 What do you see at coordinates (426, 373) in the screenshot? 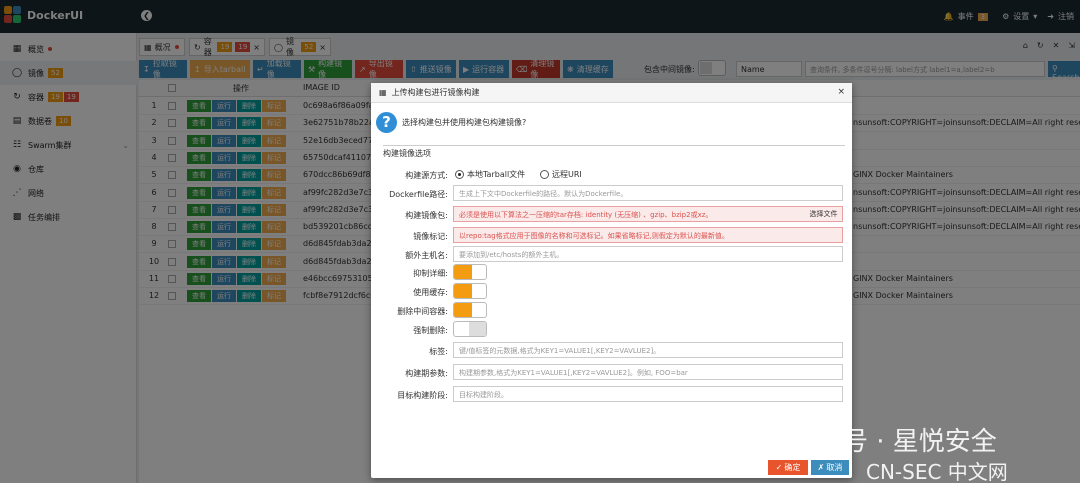
I see `buildargs-label: 构建期参数:` at bounding box center [426, 373].